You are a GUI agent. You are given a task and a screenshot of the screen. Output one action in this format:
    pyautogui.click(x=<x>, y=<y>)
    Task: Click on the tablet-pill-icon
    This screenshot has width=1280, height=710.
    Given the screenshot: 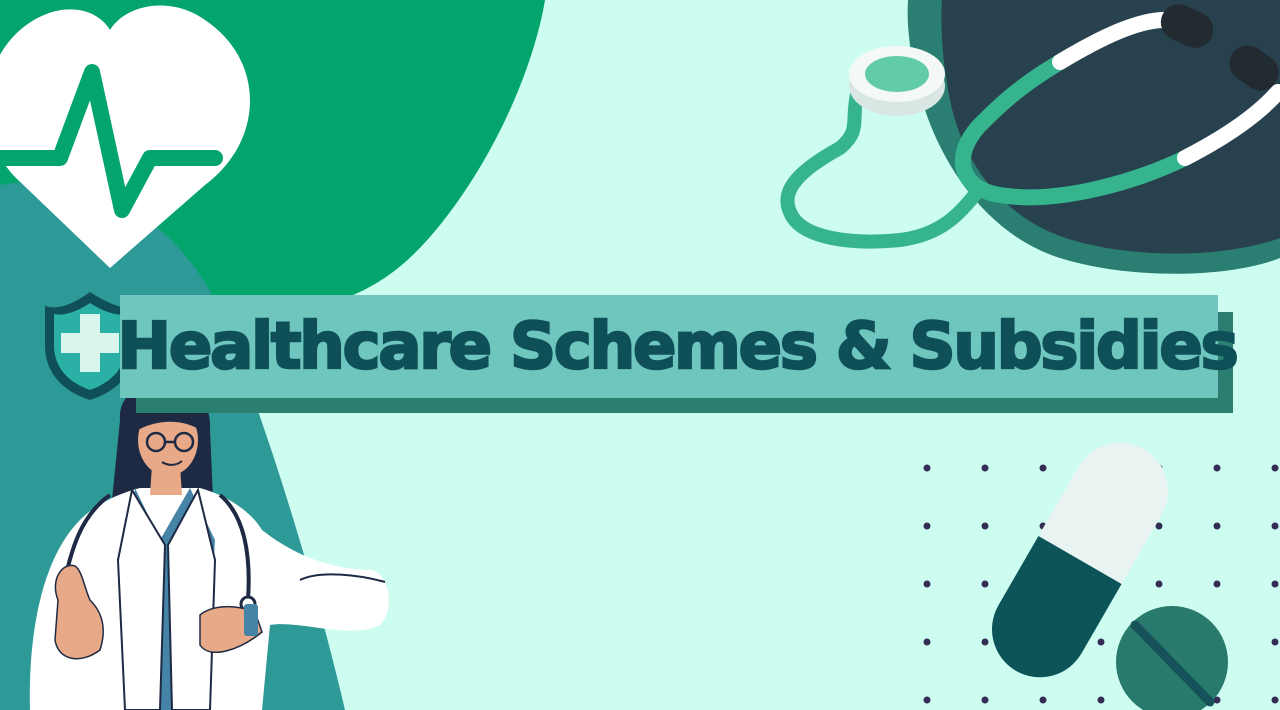 What is the action you would take?
    pyautogui.click(x=1172, y=658)
    